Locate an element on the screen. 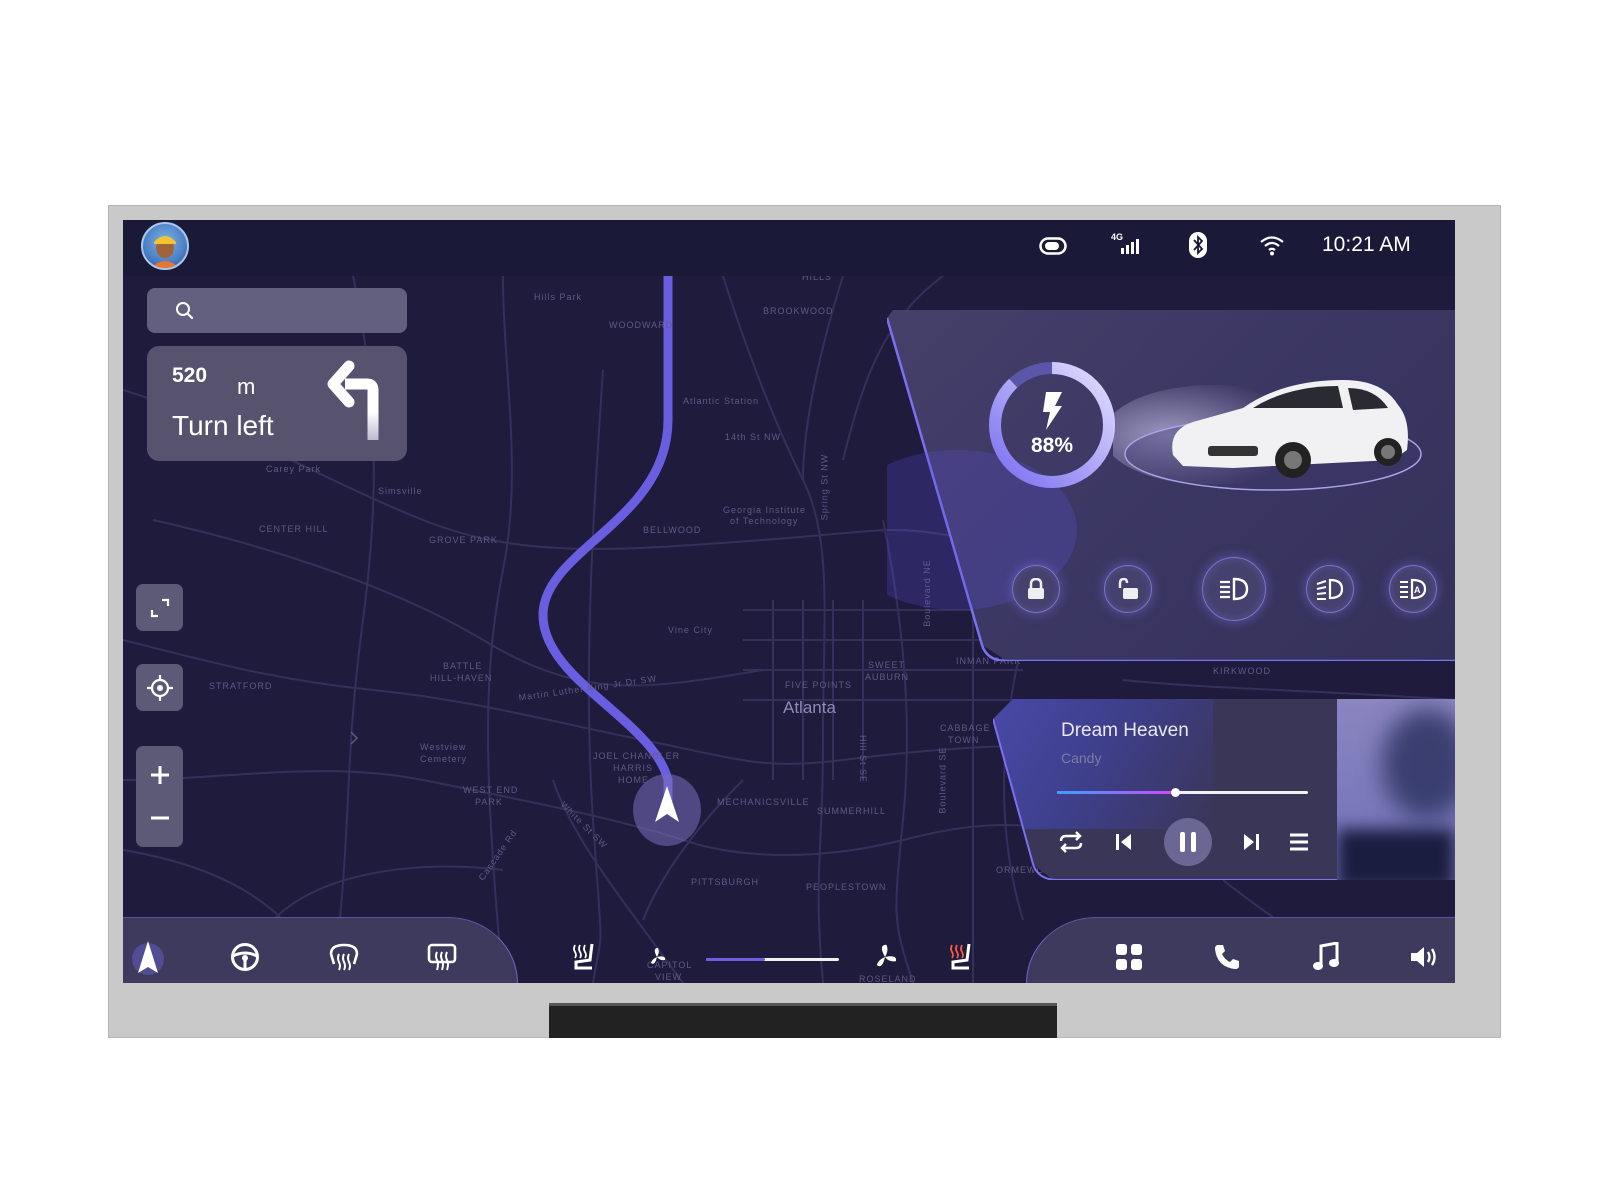 Image resolution: width=1600 pixels, height=1200 pixels. playlist-icon is located at coordinates (1299, 842).